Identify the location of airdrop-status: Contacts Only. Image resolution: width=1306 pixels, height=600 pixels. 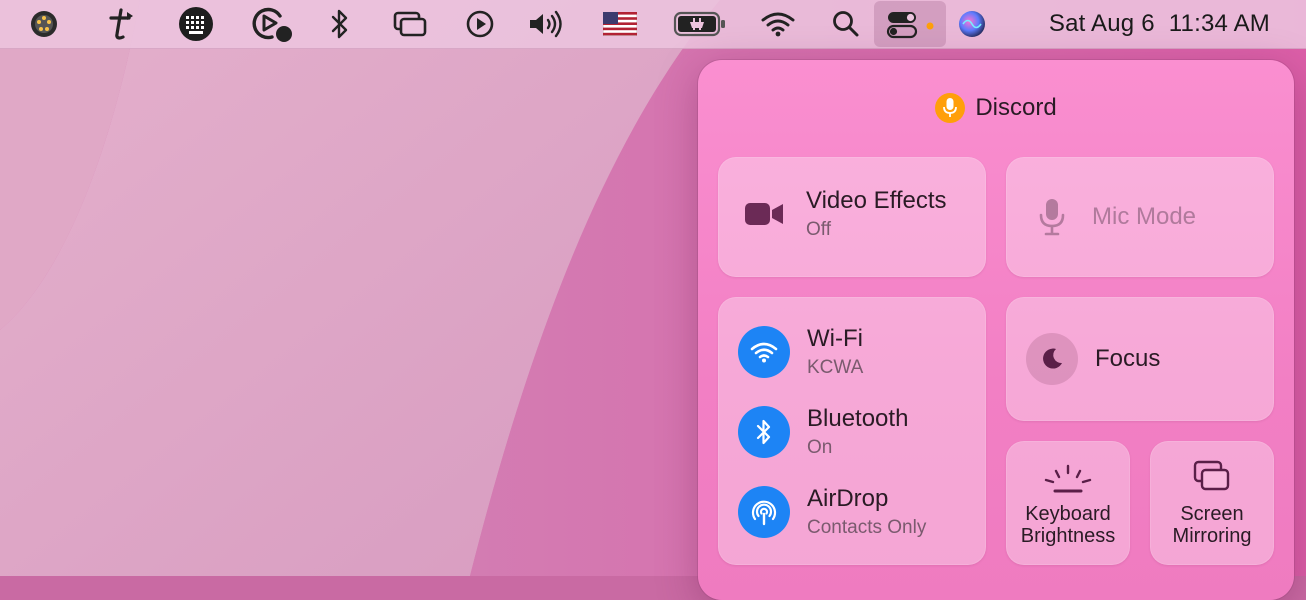
(867, 527).